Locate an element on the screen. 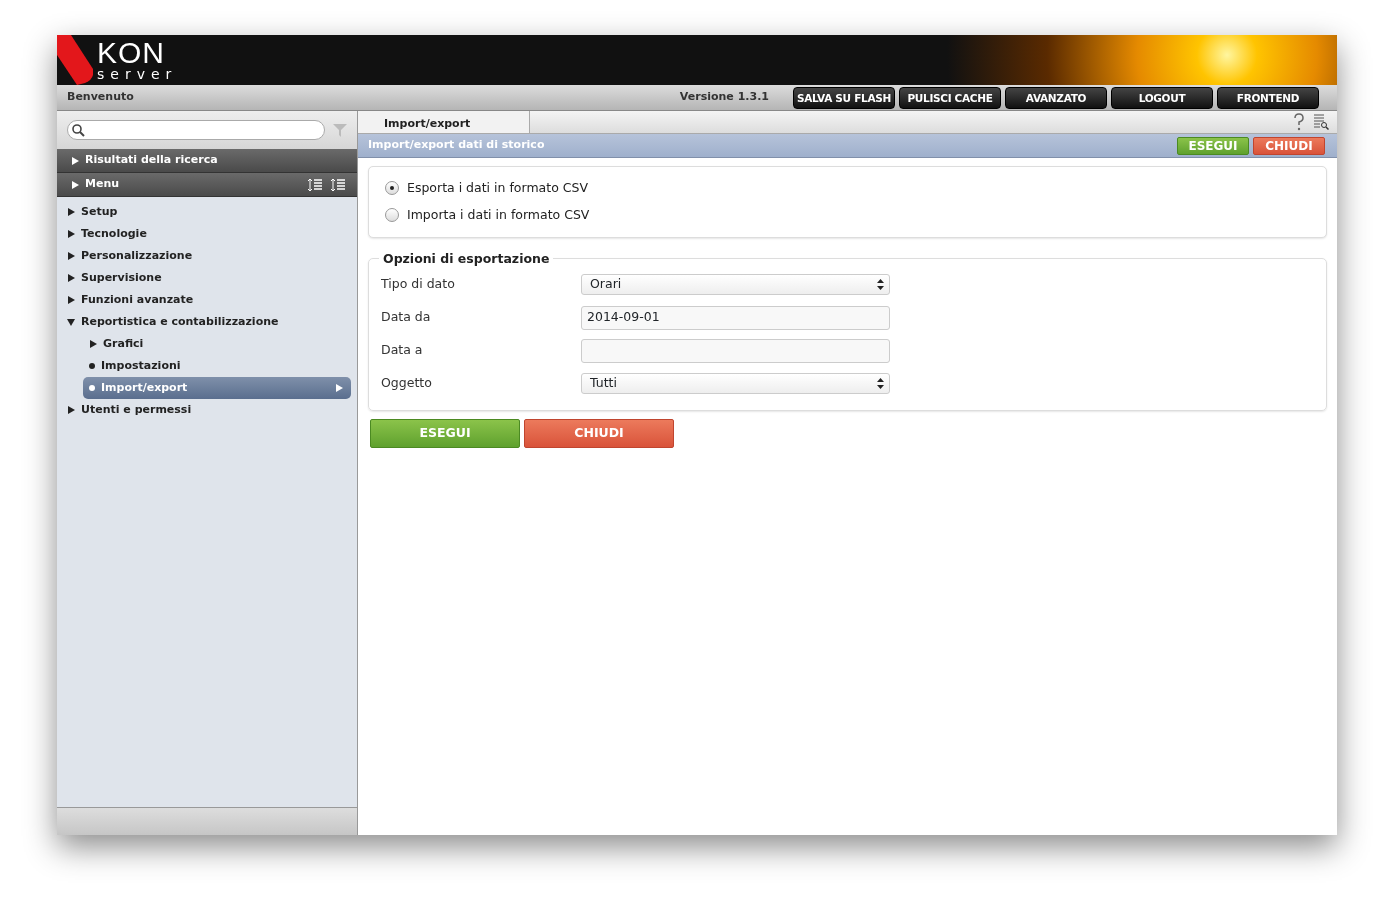 Image resolution: width=1394 pixels, height=914 pixels. header-button: PULISCI CACHE is located at coordinates (950, 97).